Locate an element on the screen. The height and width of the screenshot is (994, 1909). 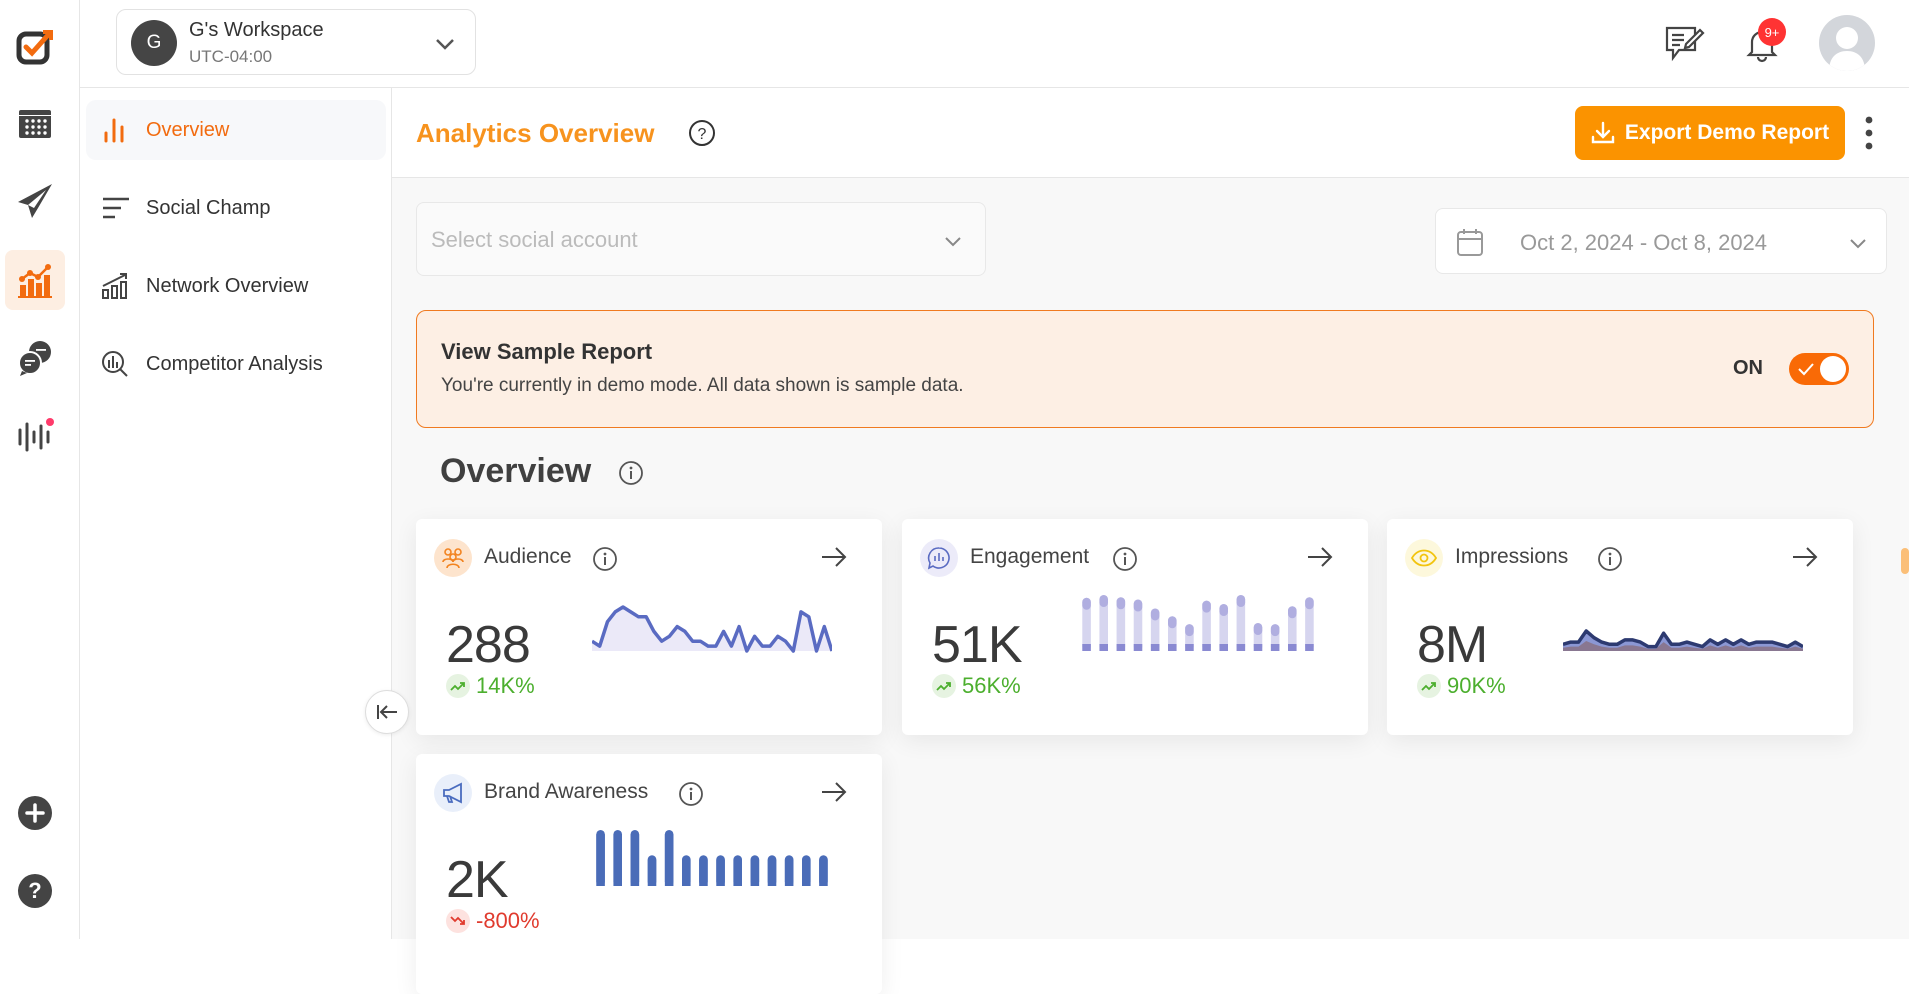
sample-report-toggle is located at coordinates (1819, 369).